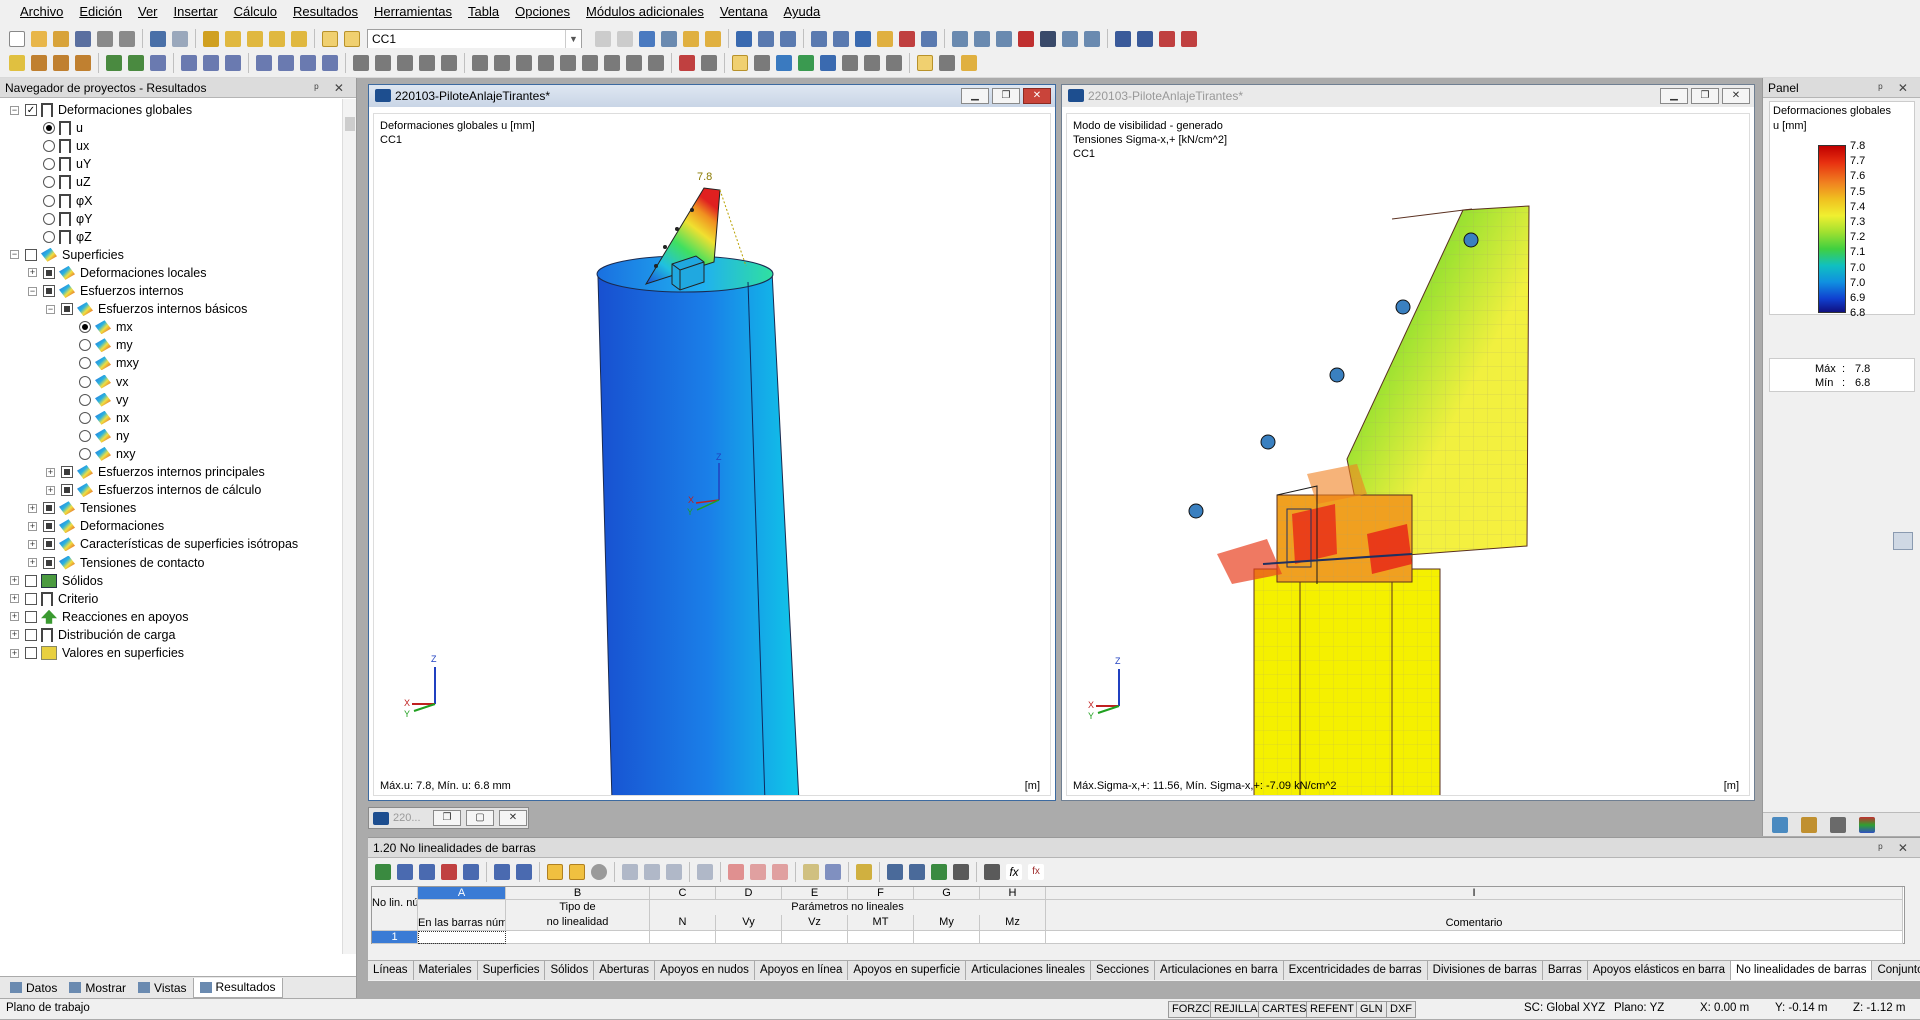 This screenshot has height=1020, width=1920. What do you see at coordinates (1736, 96) in the screenshot?
I see `close-icon: ✕` at bounding box center [1736, 96].